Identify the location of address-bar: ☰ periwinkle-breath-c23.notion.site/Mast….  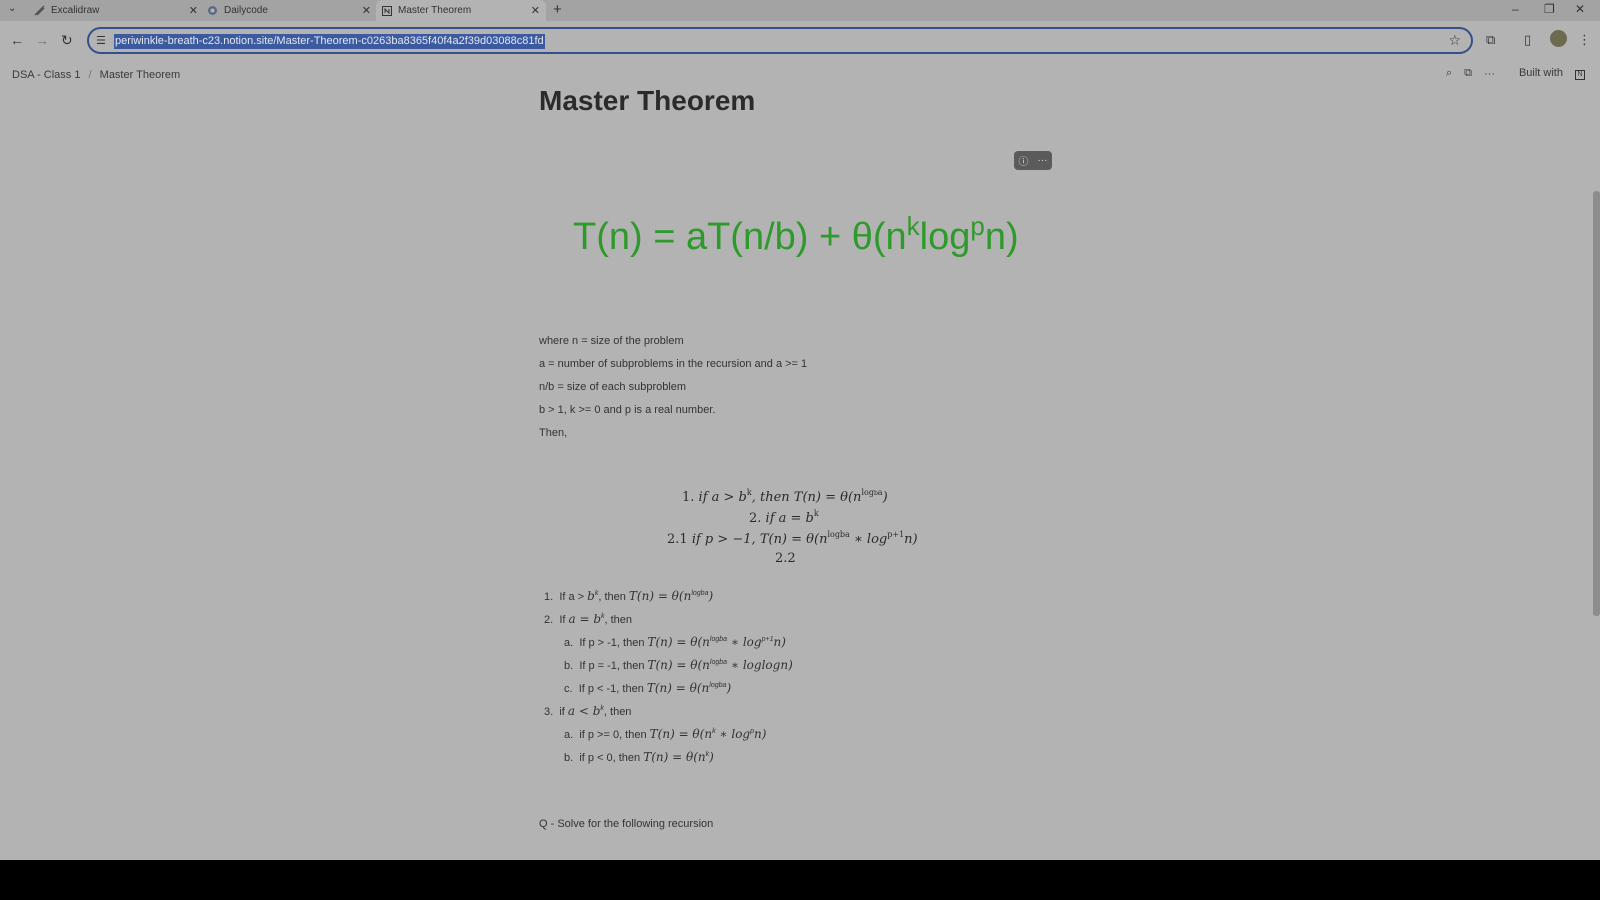
(780, 40).